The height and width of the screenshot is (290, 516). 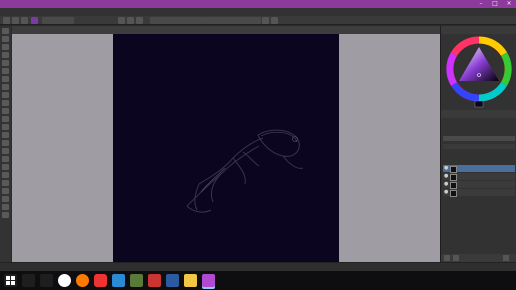 I want to click on eraser-mode-icon, so click(x=121, y=20).